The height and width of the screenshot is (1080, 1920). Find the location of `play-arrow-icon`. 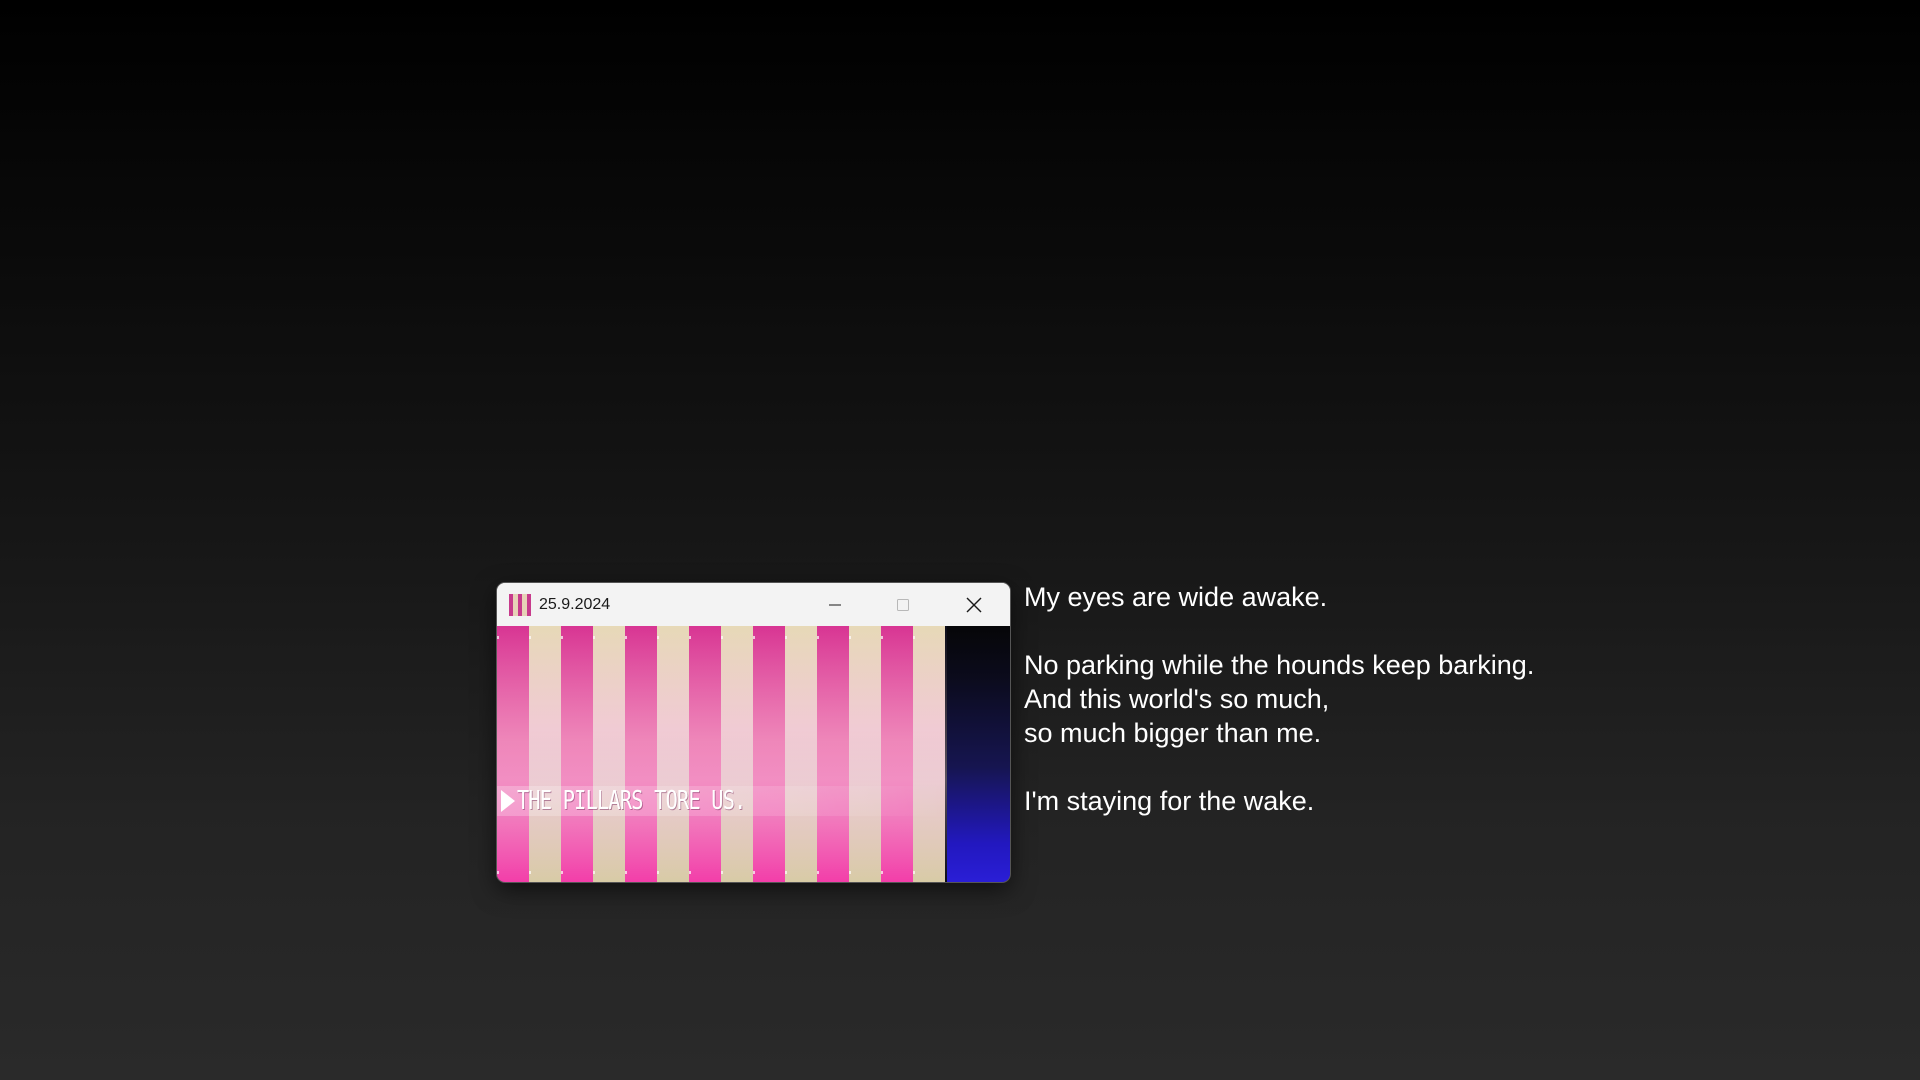

play-arrow-icon is located at coordinates (508, 801).